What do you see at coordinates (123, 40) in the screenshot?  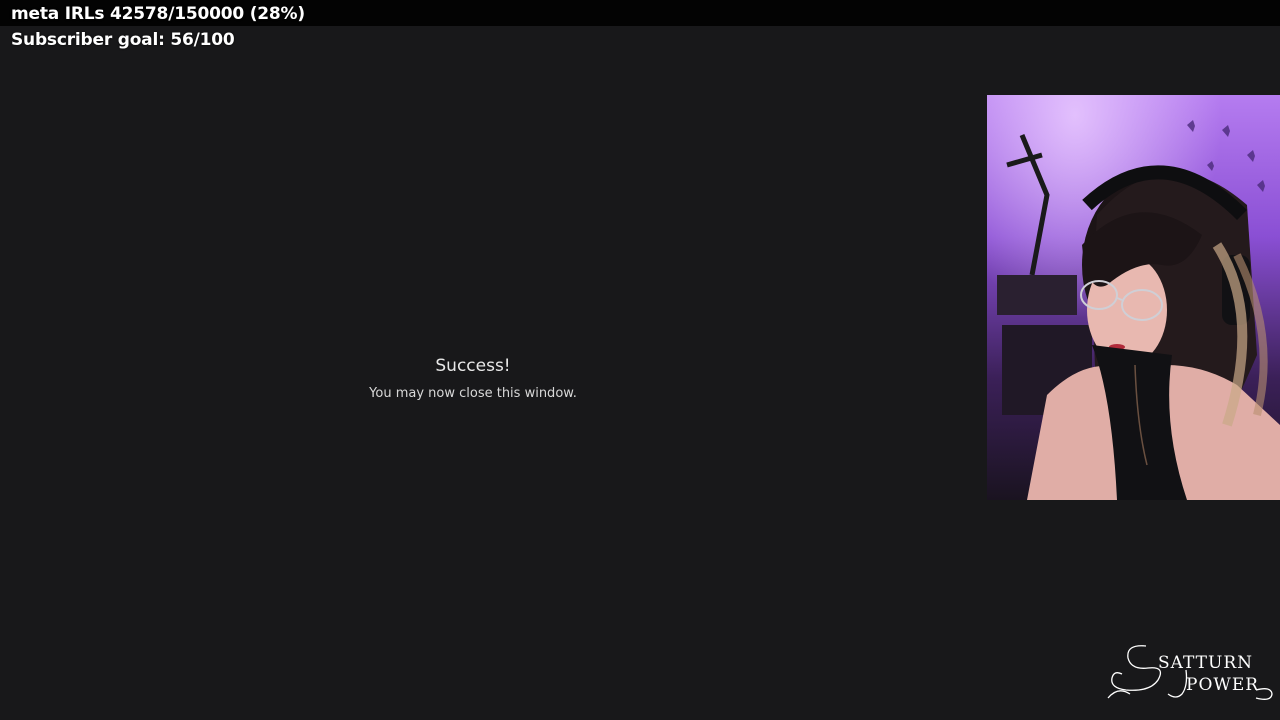 I see `subscriber-goal-text: Subscriber goal: 56/100` at bounding box center [123, 40].